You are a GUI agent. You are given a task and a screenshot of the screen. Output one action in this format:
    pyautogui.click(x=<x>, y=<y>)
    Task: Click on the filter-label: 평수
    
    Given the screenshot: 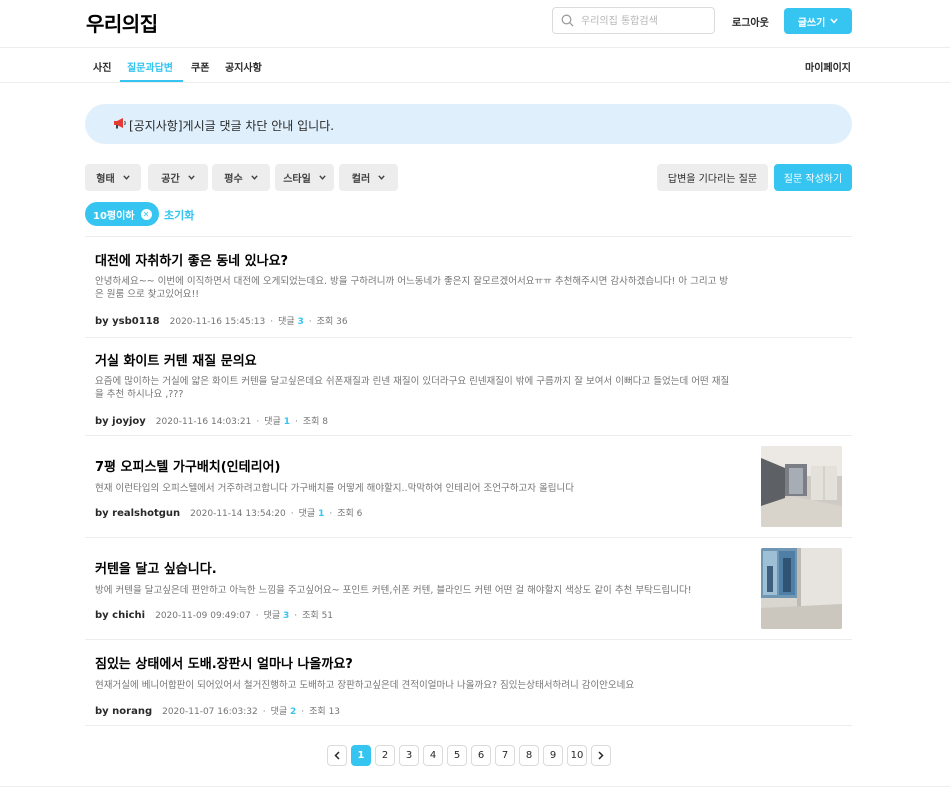 What is the action you would take?
    pyautogui.click(x=233, y=179)
    